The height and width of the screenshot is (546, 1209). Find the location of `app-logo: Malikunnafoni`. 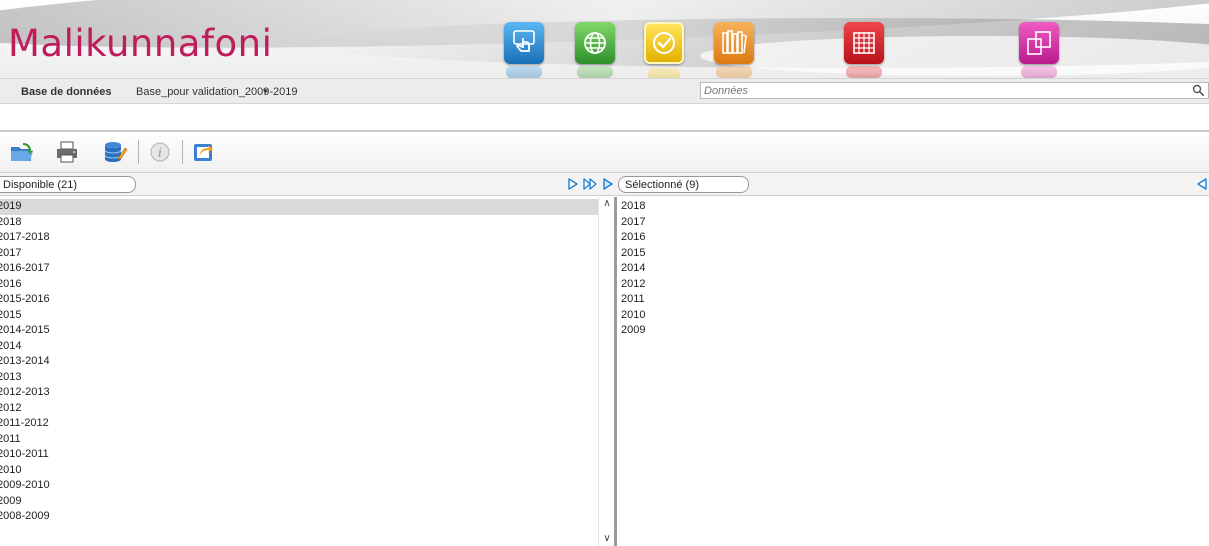

app-logo: Malikunnafoni is located at coordinates (140, 43).